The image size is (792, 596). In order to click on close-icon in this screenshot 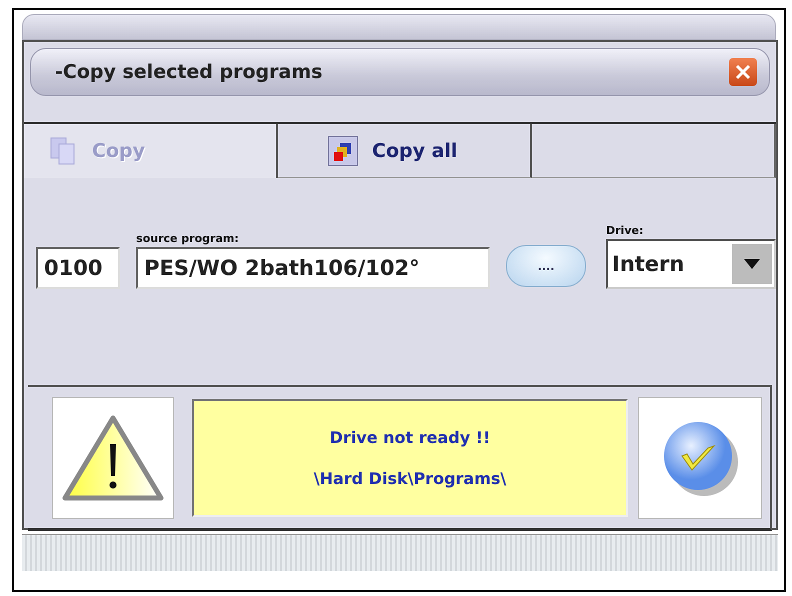, I will do `click(743, 72)`.